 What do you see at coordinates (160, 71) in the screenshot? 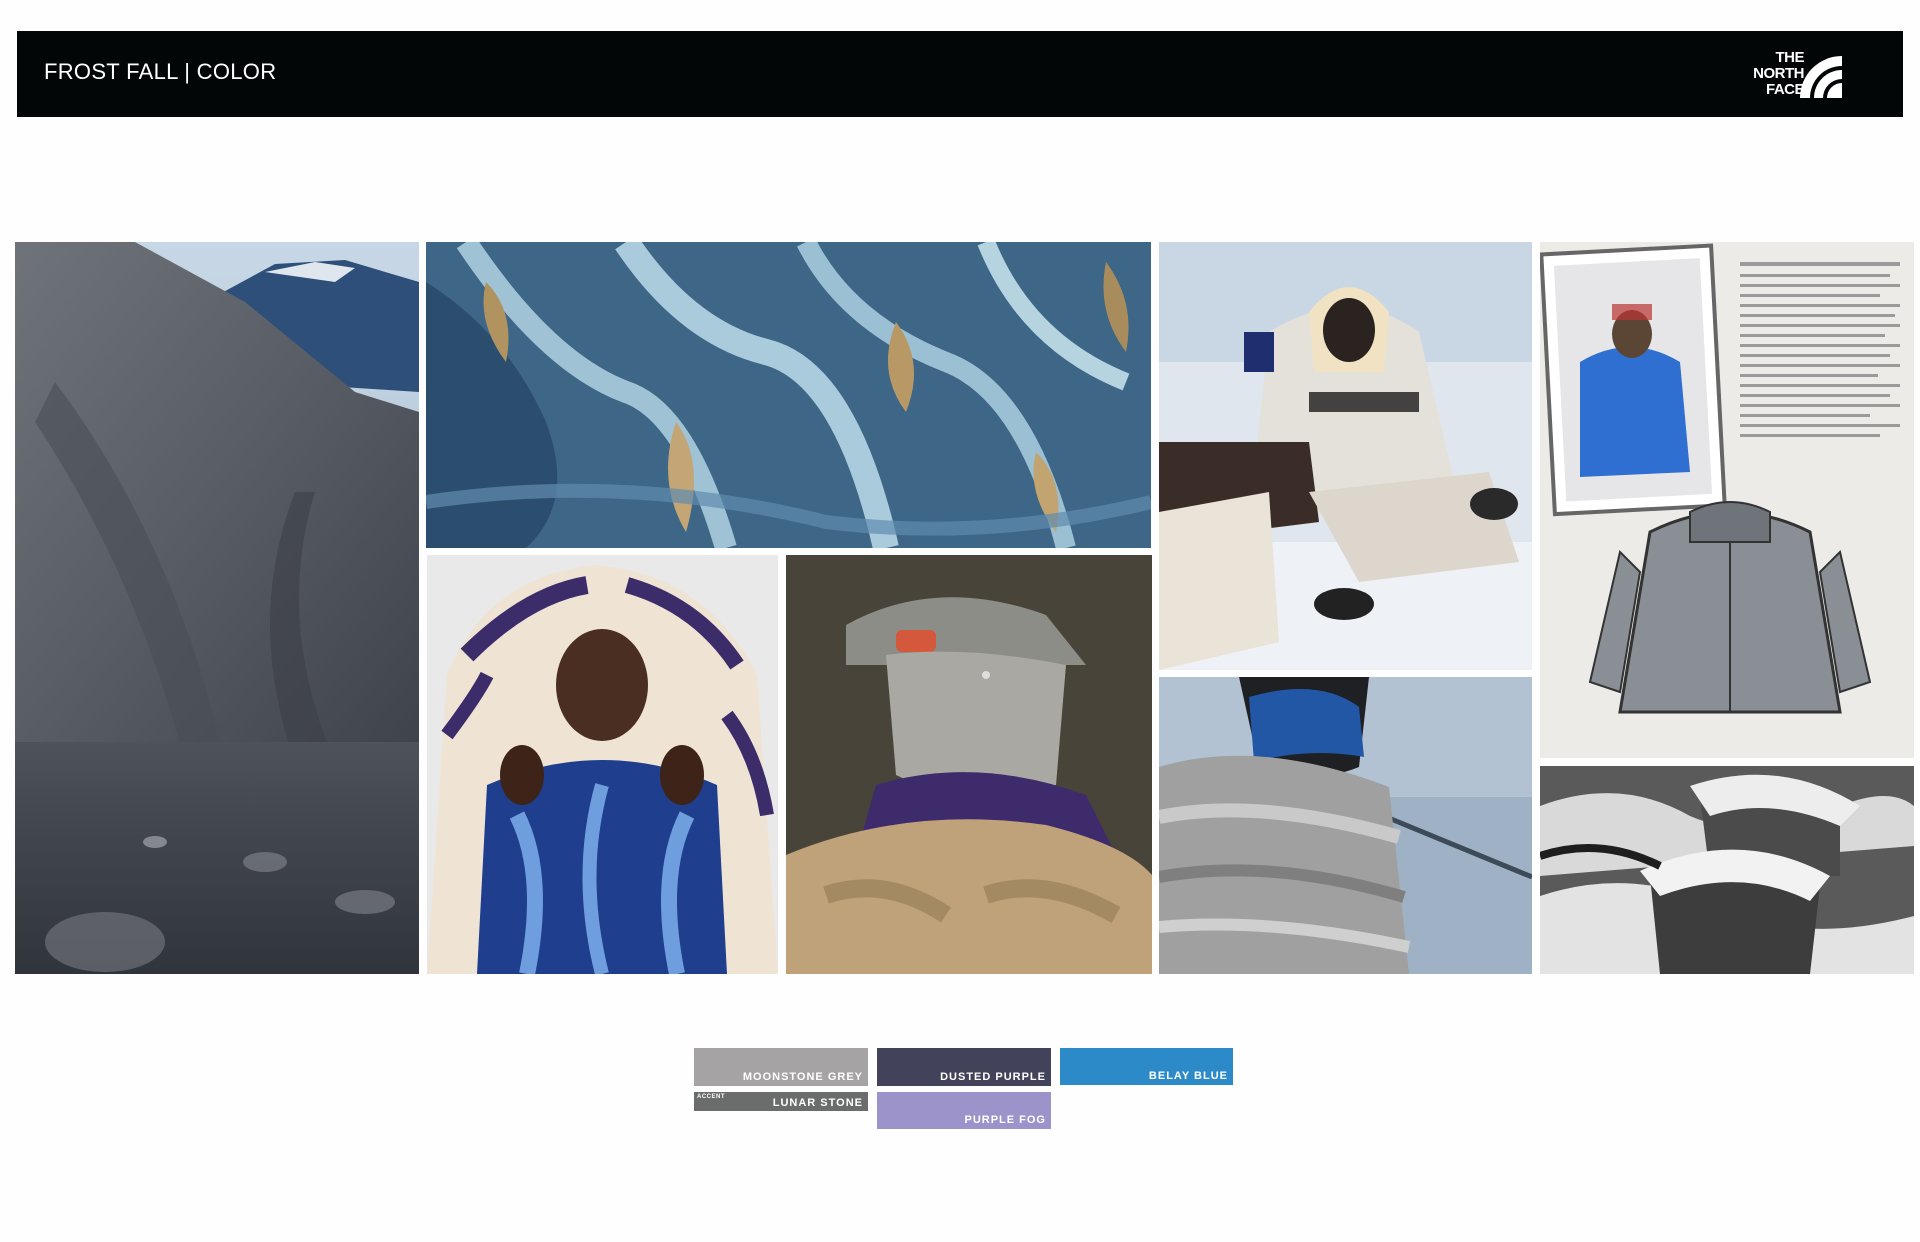
I see `page-title: FROST FALL | COLOR` at bounding box center [160, 71].